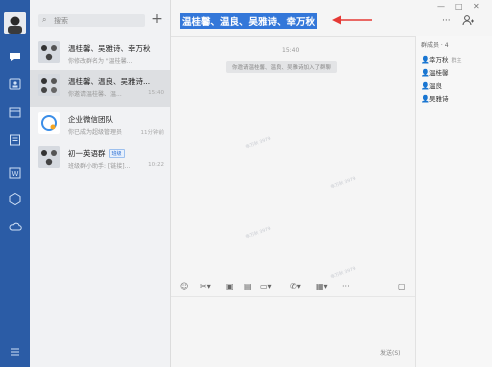  Describe the element at coordinates (282, 67) in the screenshot. I see `system-message: 你邀请温桂馨、温良、吴雅诗加入了群聊` at that location.